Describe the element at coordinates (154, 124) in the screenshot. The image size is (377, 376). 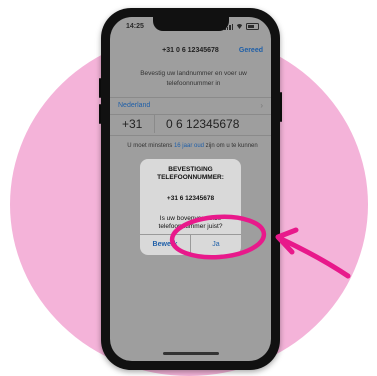
I see `divider` at that location.